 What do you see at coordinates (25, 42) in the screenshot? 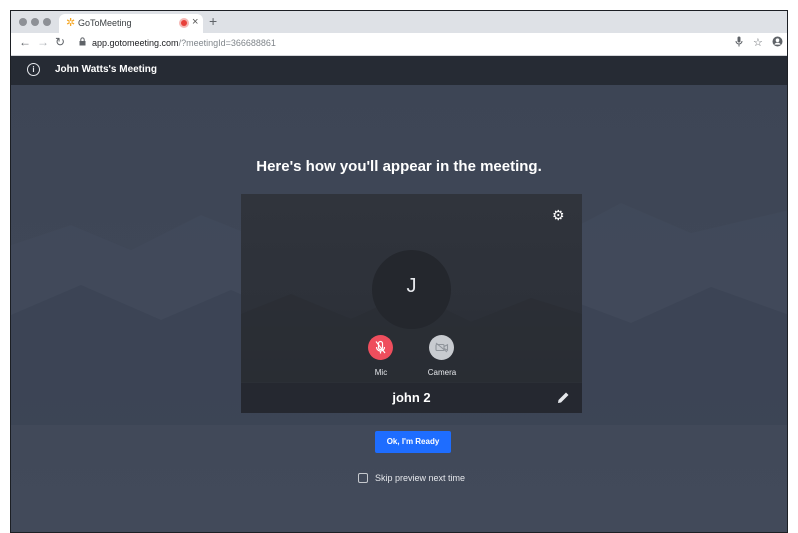
I see `back-arrow-icon: ←` at bounding box center [25, 42].